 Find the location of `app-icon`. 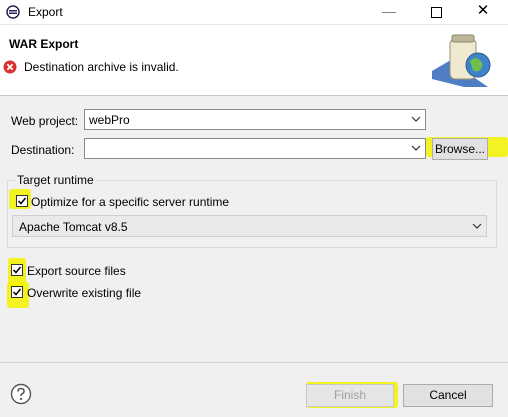

app-icon is located at coordinates (13, 12).